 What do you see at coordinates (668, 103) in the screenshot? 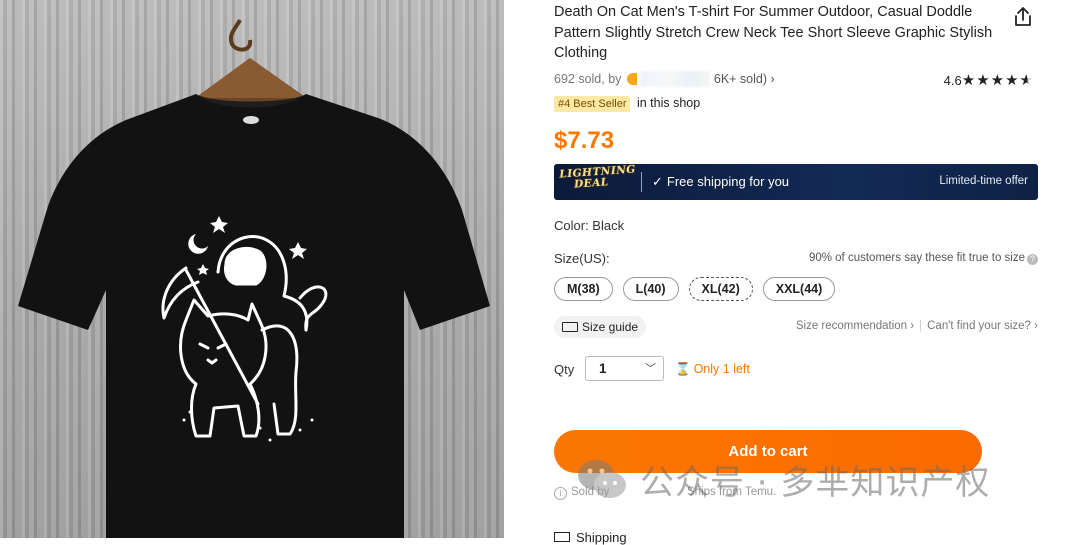
I see `best-seller-suffix: in this shop` at bounding box center [668, 103].